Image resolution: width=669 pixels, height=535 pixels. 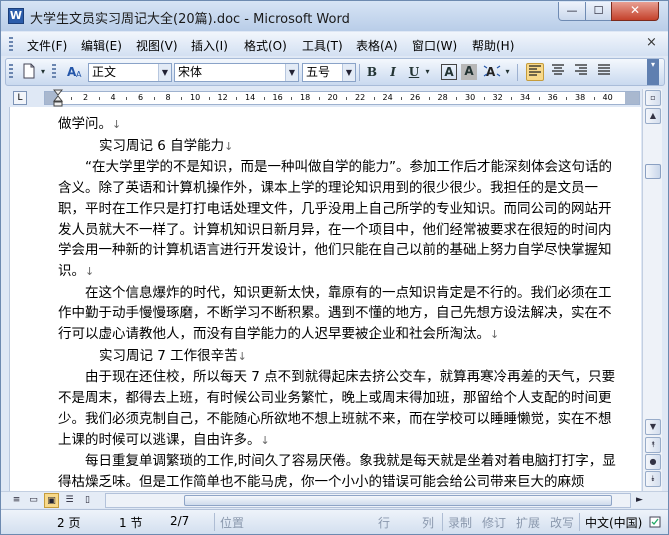 What do you see at coordinates (652, 290) in the screenshot?
I see `vertical-scrollbar: ▫ ▲ ▼ ⯭ ● ⯯` at bounding box center [652, 290].